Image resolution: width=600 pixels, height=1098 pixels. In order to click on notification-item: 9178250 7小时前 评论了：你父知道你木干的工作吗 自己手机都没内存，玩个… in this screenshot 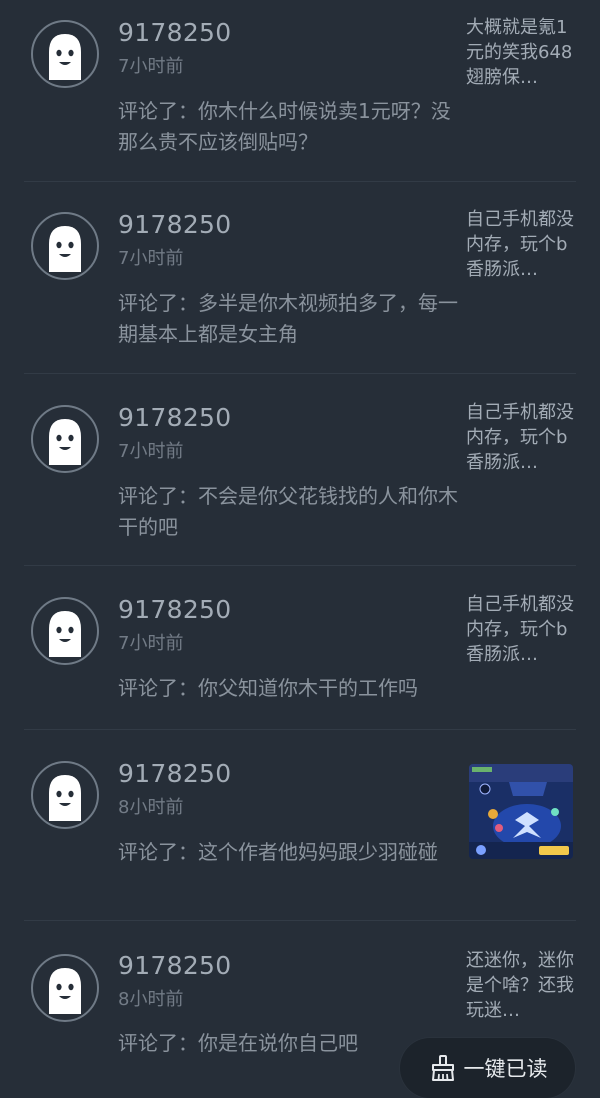, I will do `click(300, 647)`.